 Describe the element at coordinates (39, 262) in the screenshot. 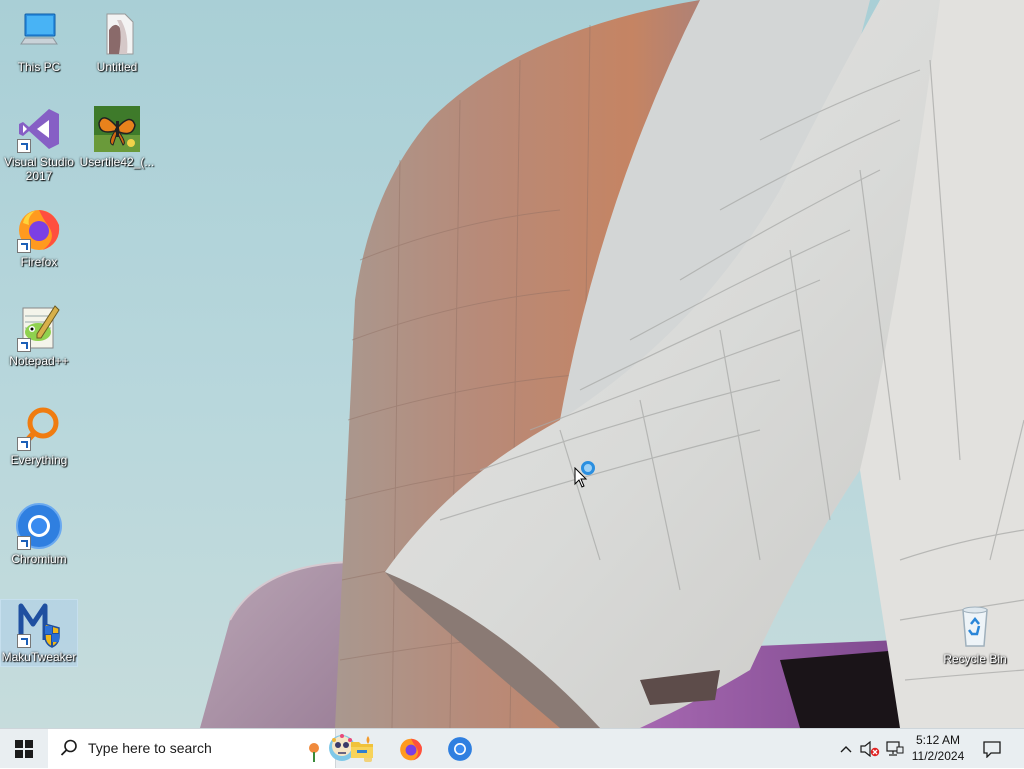

I see `icon-label: Firefox` at that location.